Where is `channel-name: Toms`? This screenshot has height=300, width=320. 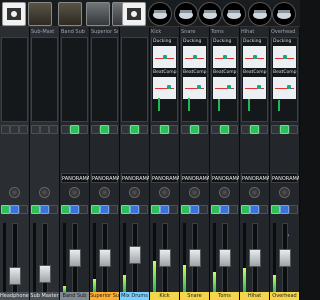 channel-name: Toms is located at coordinates (224, 296).